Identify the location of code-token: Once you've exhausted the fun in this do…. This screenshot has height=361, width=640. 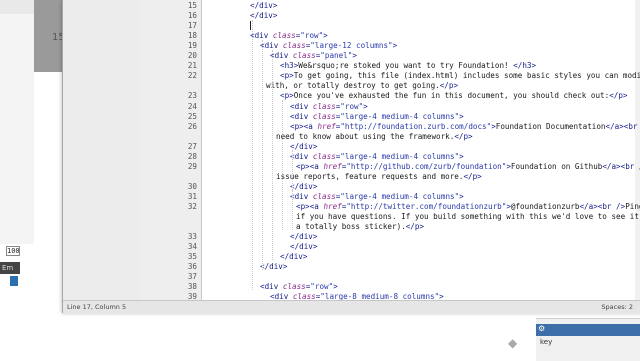
(451, 95).